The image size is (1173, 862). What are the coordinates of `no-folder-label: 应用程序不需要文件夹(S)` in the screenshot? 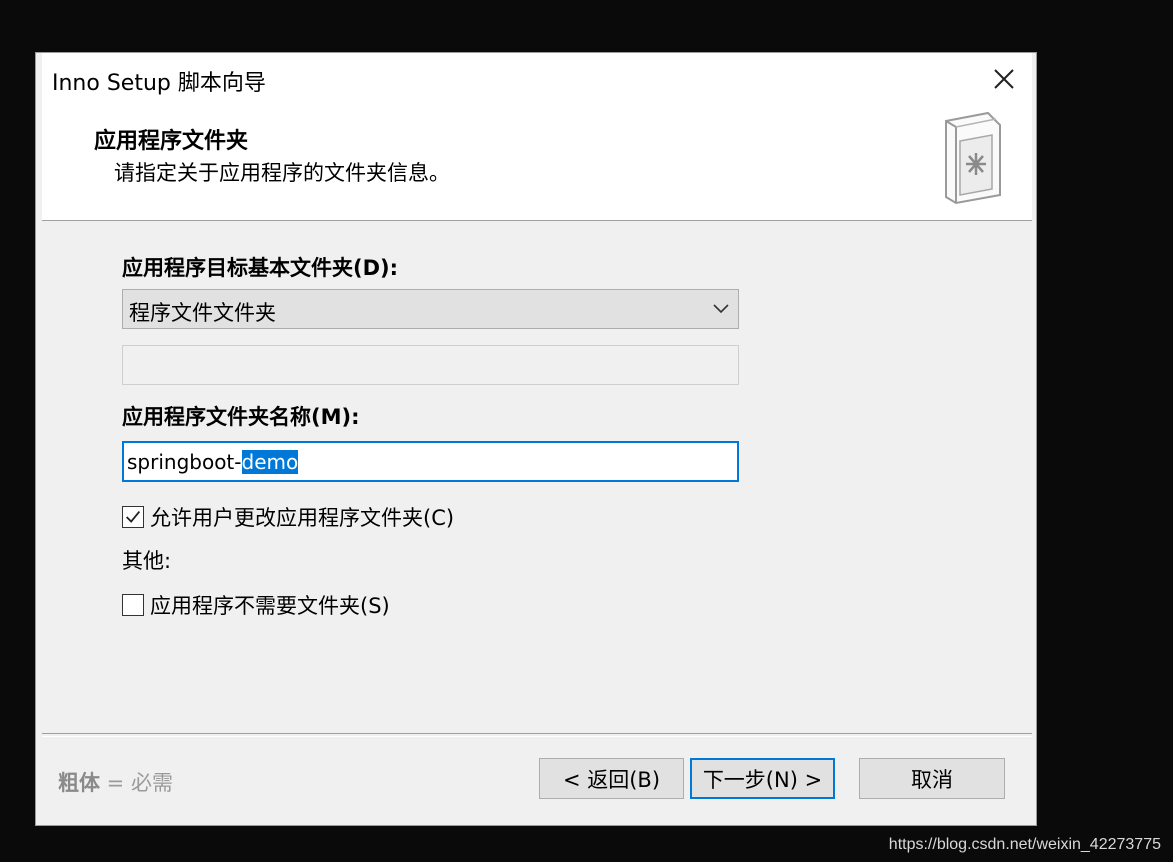 It's located at (270, 606).